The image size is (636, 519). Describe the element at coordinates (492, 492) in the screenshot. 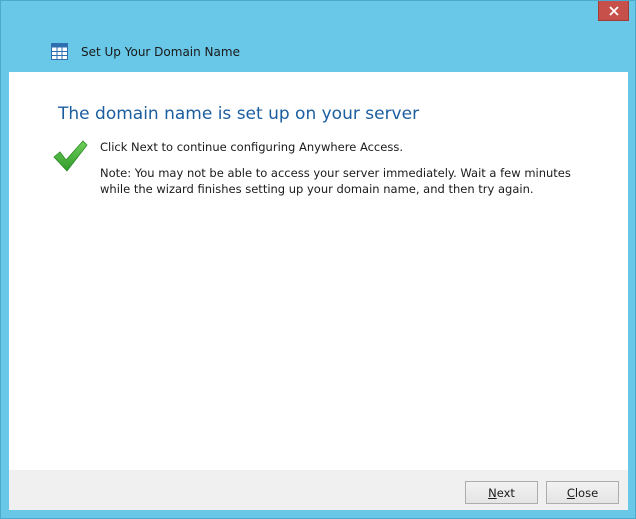

I see `next-button-accesskey: N` at that location.